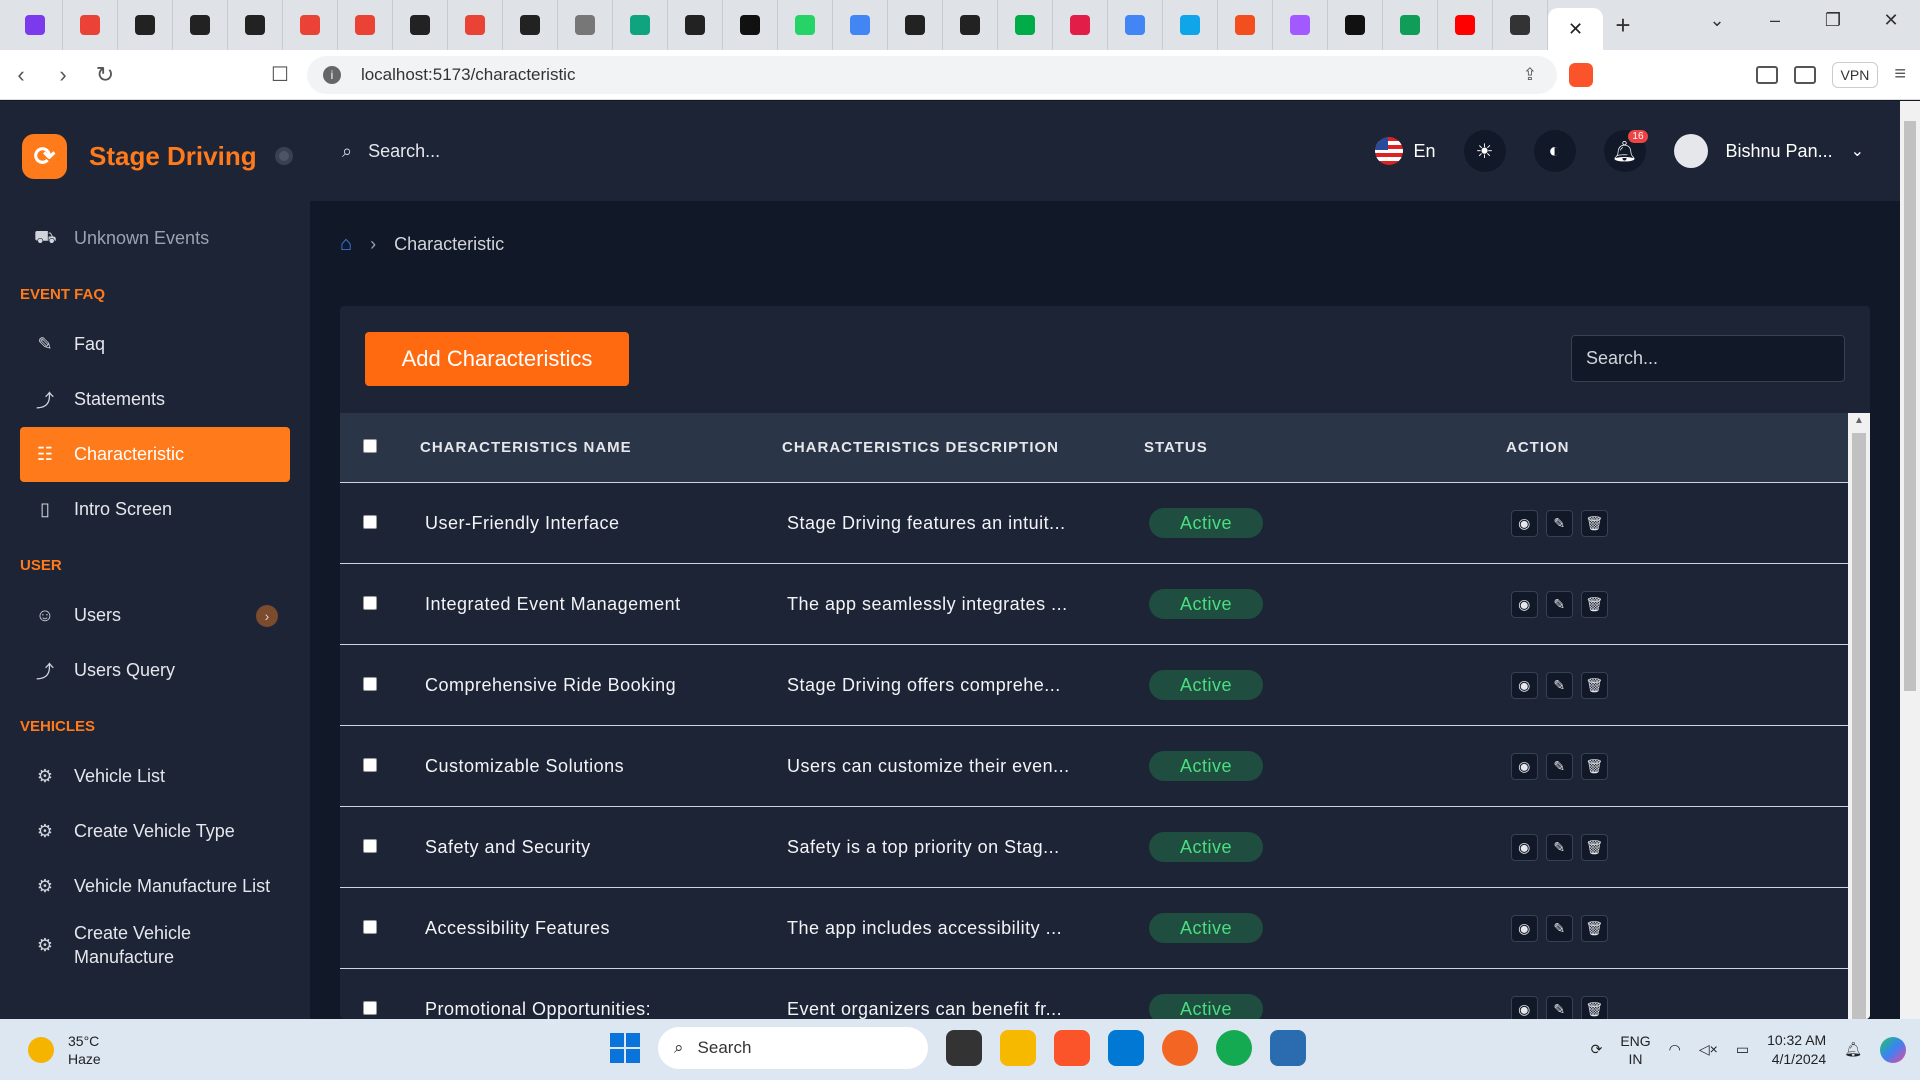 The image size is (1920, 1080). What do you see at coordinates (105, 75) in the screenshot?
I see `reload-icon: ↻` at bounding box center [105, 75].